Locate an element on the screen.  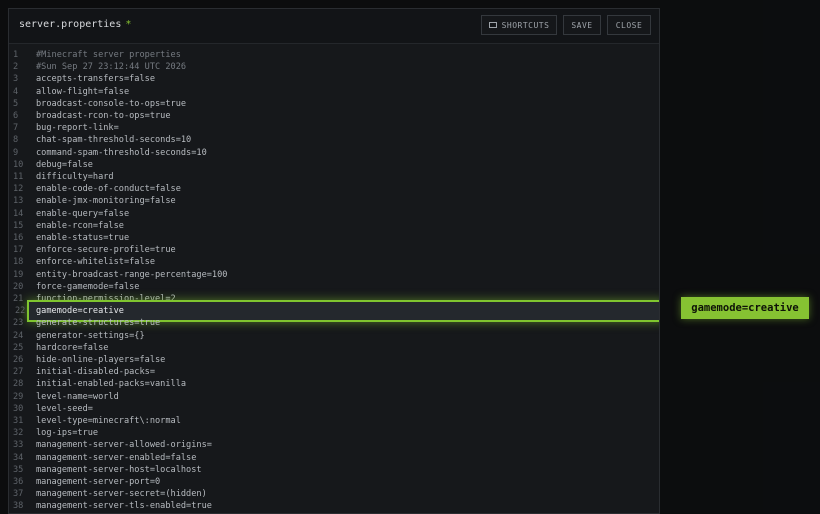
code-line: 16 enable-status=true is located at coordinates (334, 238).